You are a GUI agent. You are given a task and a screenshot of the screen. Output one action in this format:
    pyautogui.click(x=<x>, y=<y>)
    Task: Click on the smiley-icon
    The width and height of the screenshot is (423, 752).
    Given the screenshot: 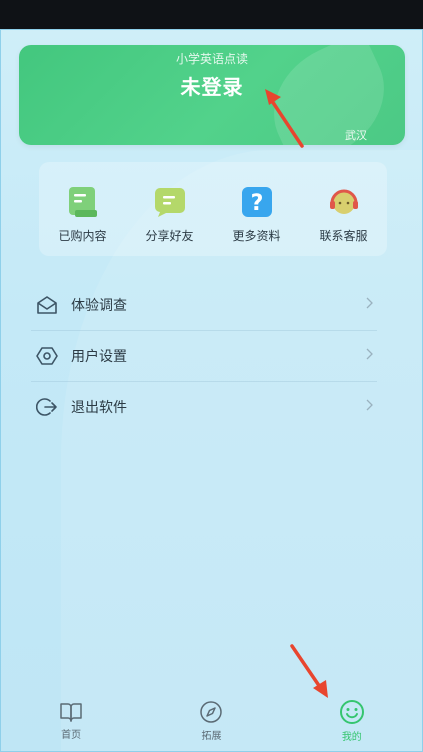 What is the action you would take?
    pyautogui.click(x=351, y=712)
    